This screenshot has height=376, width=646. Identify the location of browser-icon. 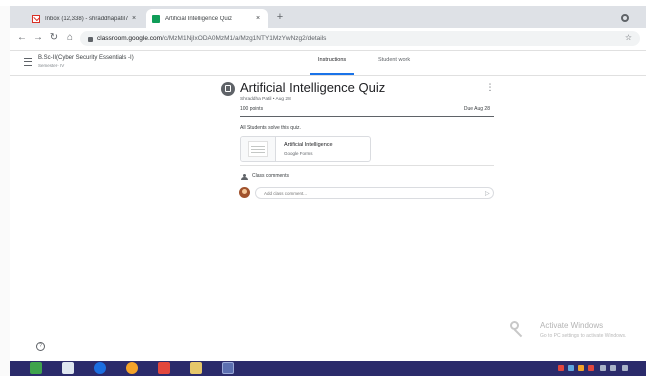
(132, 368).